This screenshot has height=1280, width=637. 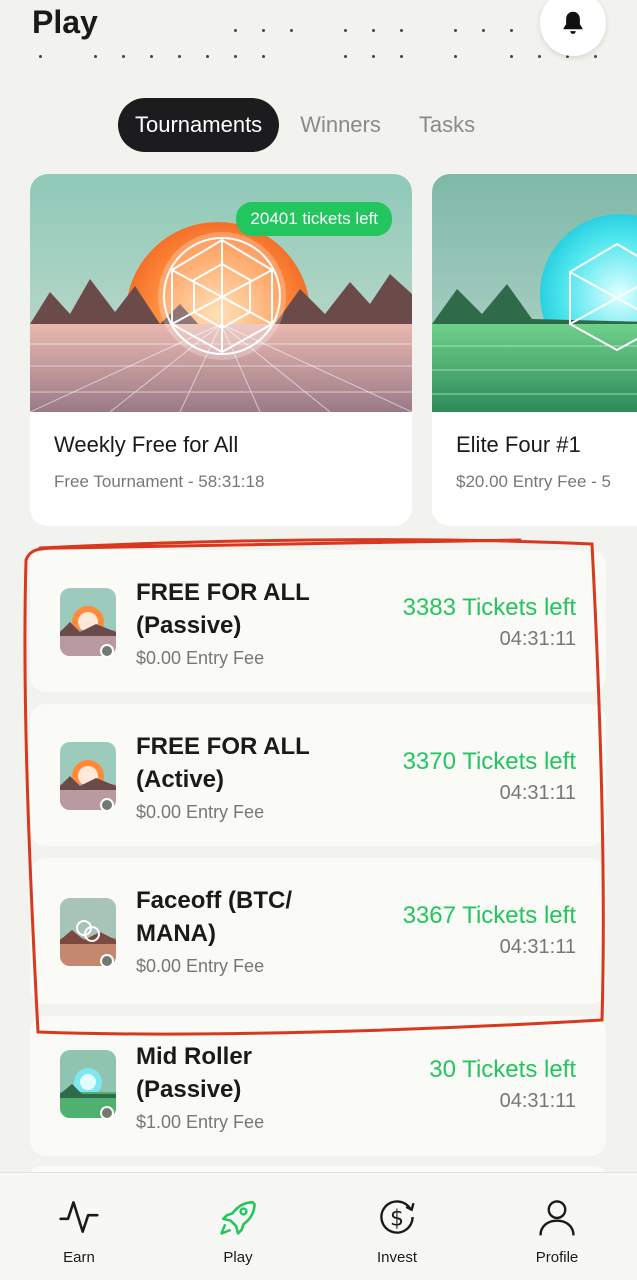 What do you see at coordinates (518, 444) in the screenshot?
I see `tournament-name: Elite Four #1` at bounding box center [518, 444].